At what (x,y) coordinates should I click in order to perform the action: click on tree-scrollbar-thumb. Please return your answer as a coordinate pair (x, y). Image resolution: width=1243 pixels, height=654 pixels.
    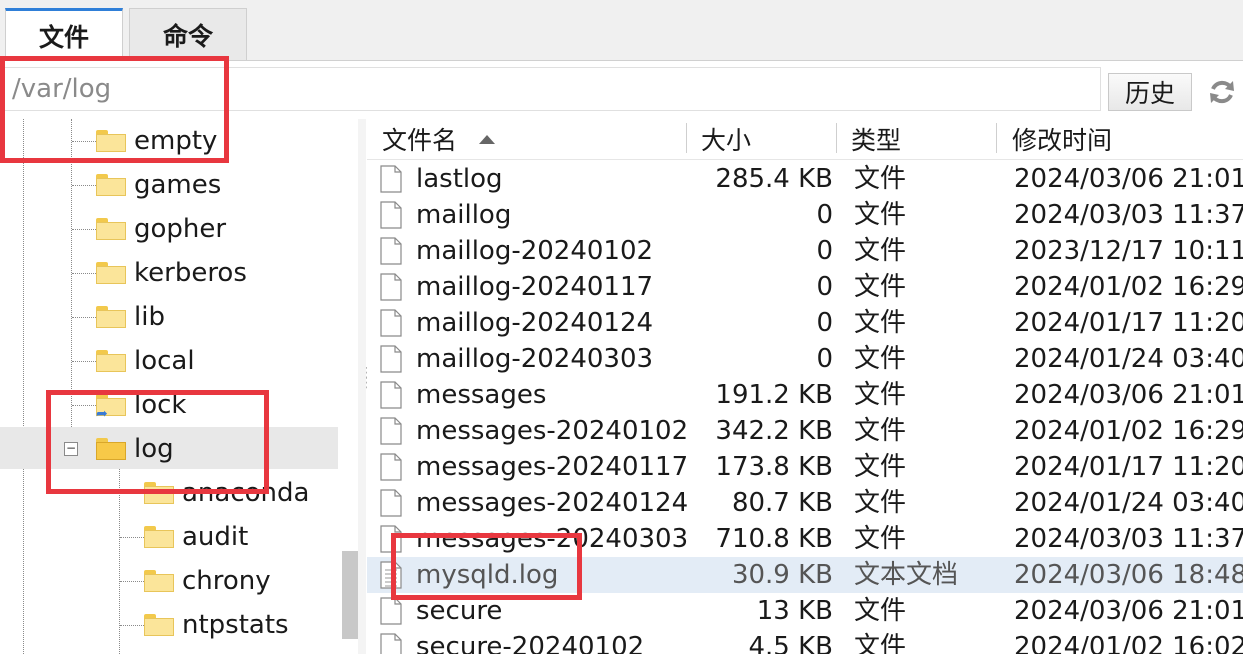
    Looking at the image, I should click on (350, 595).